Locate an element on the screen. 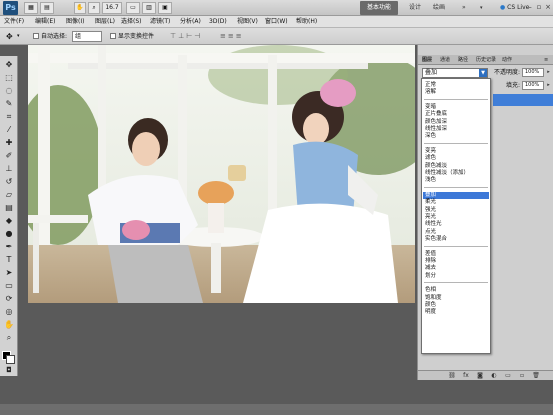  tab-layers: 图层 is located at coordinates (427, 60).